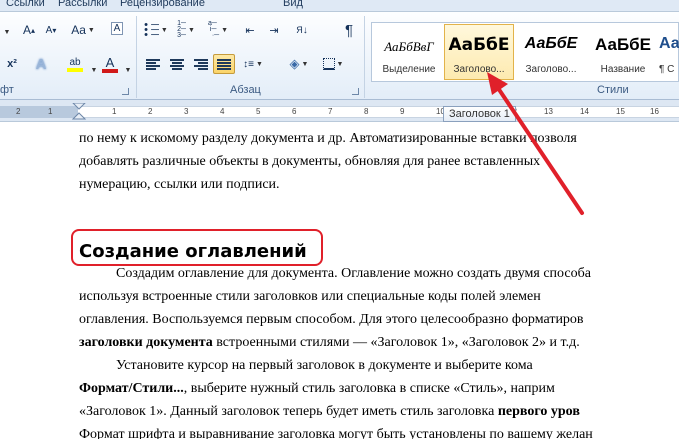 This screenshot has width=679, height=439. Describe the element at coordinates (479, 114) in the screenshot. I see `style-tooltip: Заголовок 1` at that location.